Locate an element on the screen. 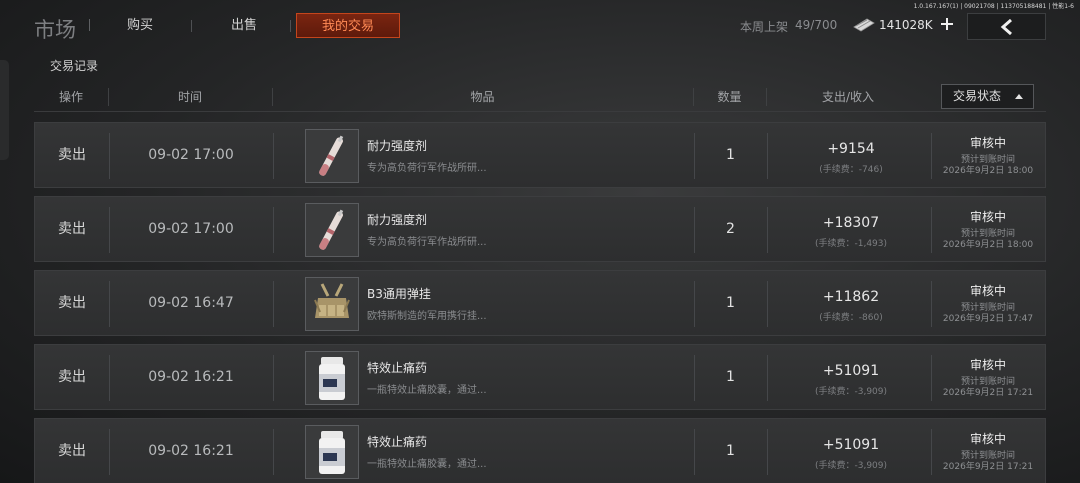 The image size is (1080, 483). column-status: 交易状态 is located at coordinates (977, 96).